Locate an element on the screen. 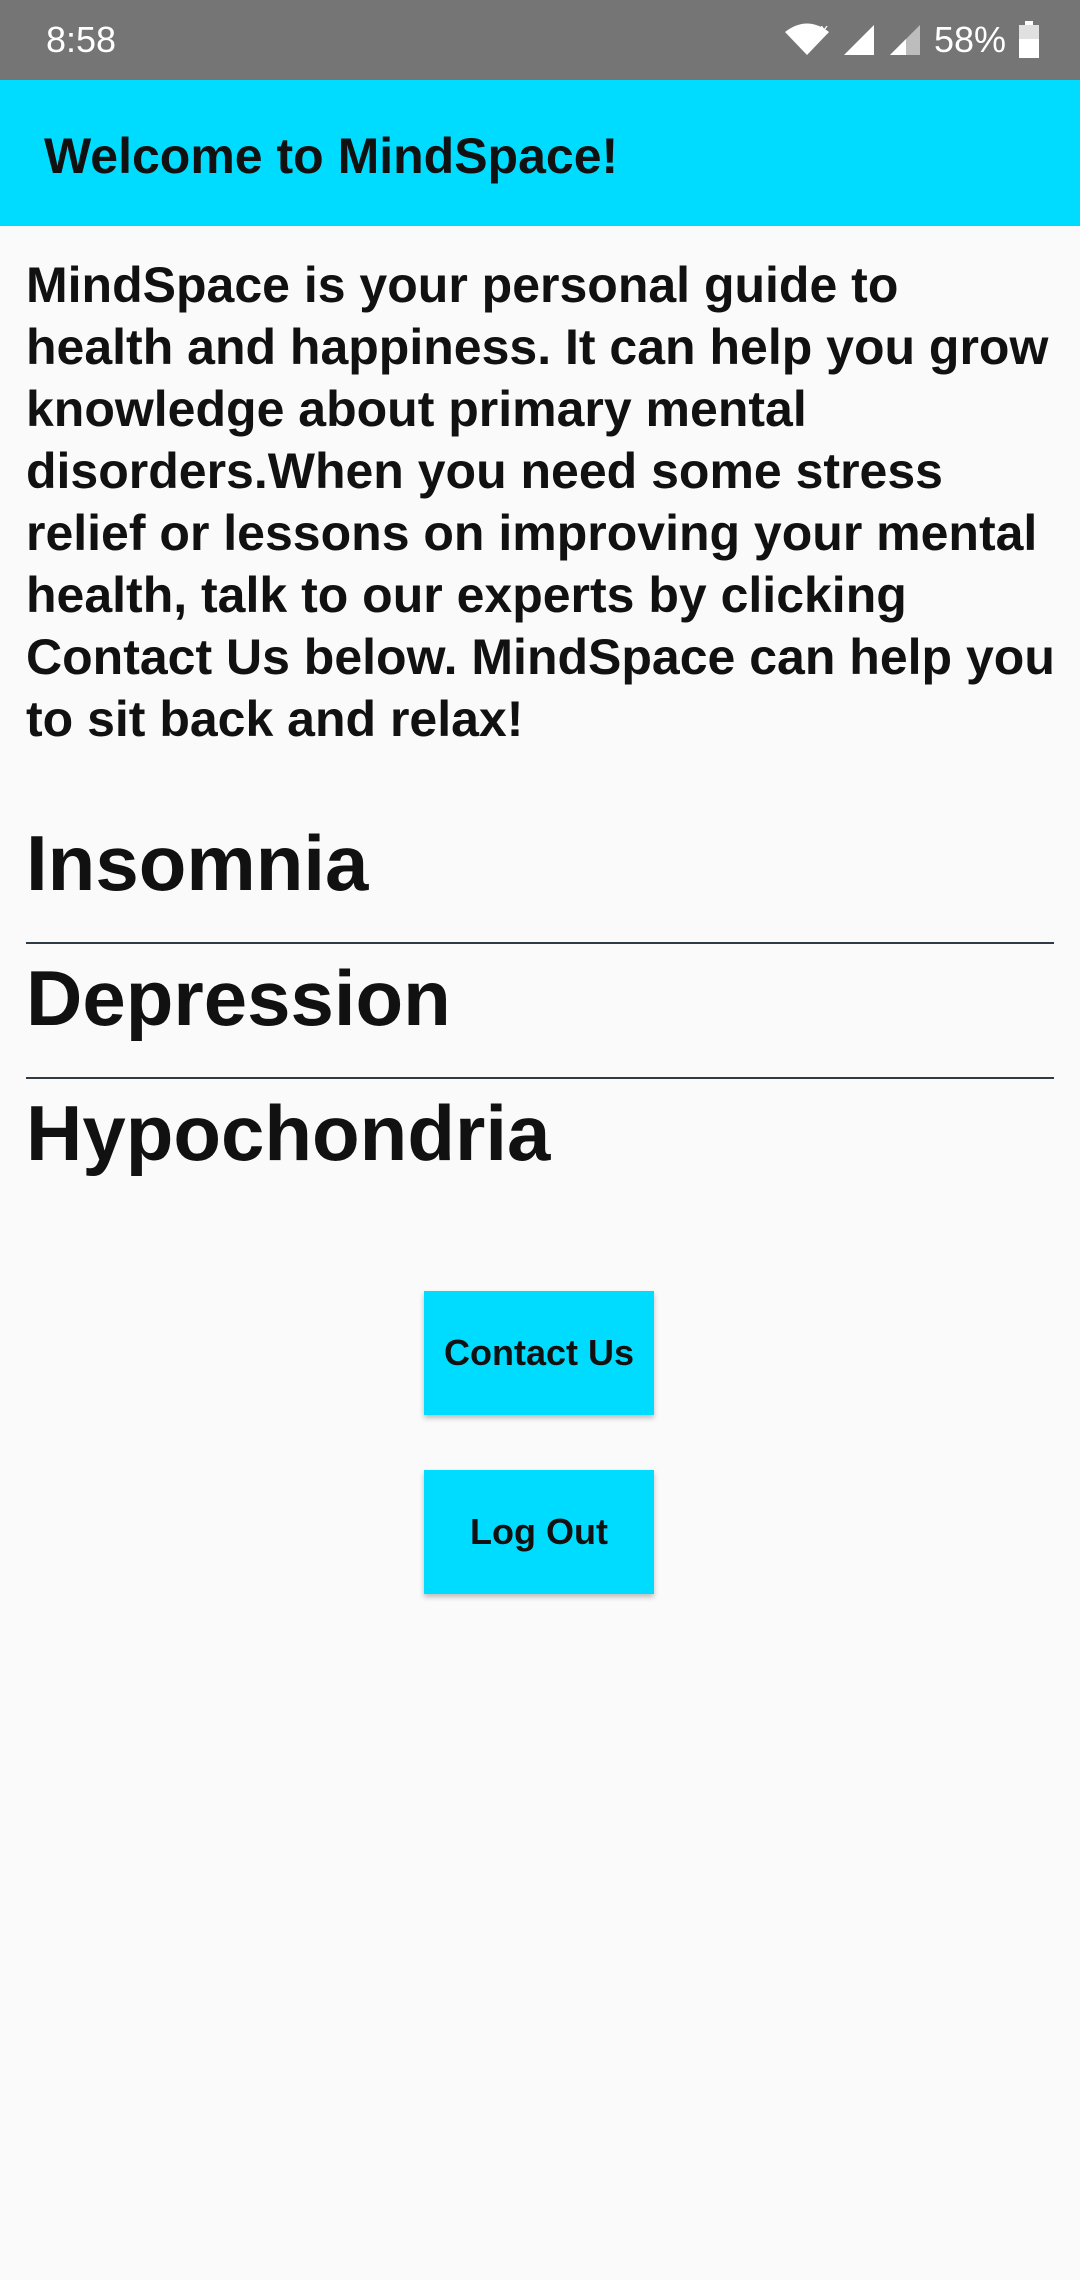 The height and width of the screenshot is (2280, 1080). status-time: 8:58 is located at coordinates (81, 39).